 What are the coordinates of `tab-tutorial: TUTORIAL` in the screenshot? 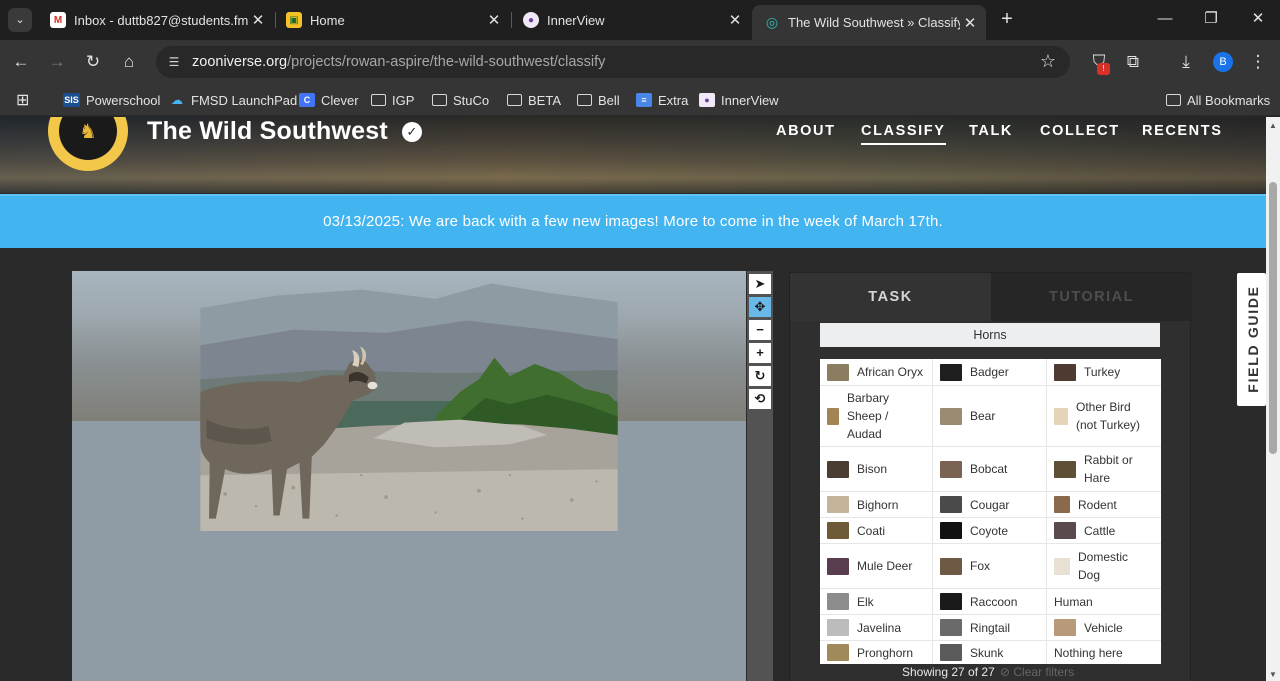 It's located at (1091, 297).